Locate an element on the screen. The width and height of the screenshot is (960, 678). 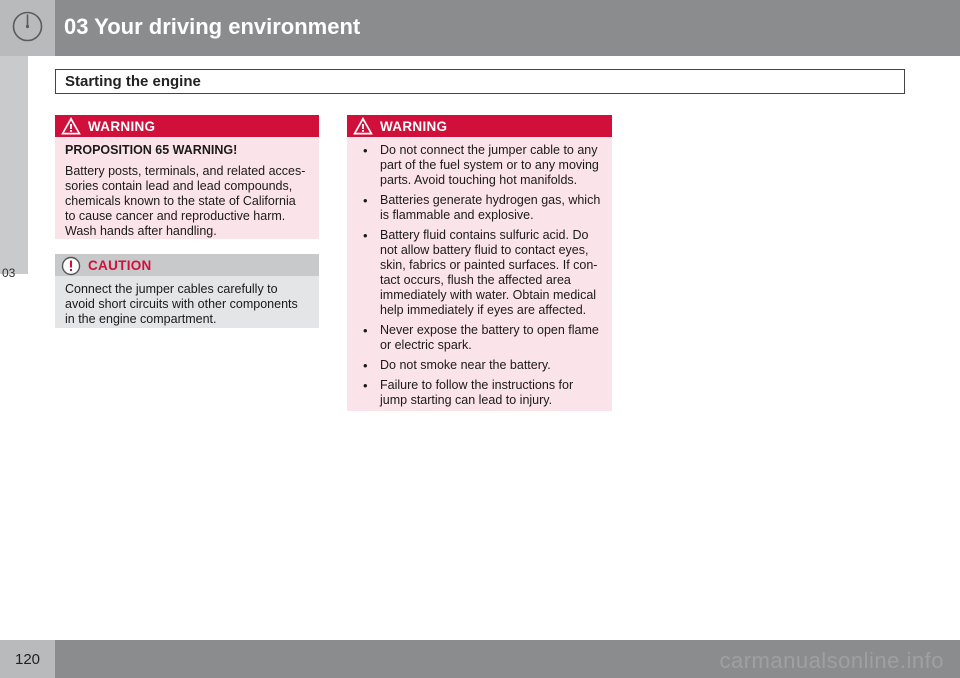
section-title: Starting the engine is located at coordinates (133, 81).